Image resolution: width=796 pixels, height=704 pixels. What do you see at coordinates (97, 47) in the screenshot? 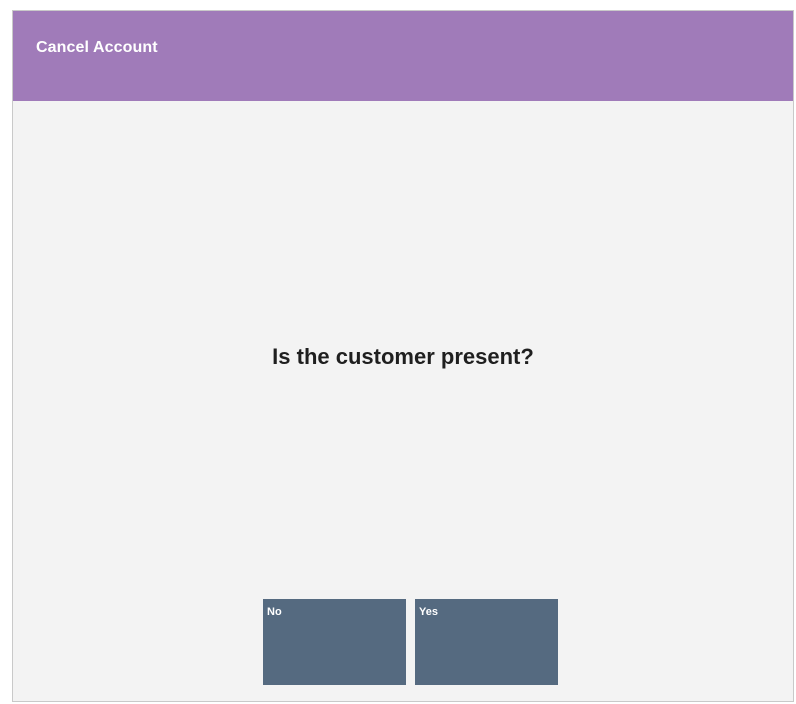
I see `window-title: Cancel Account` at bounding box center [97, 47].